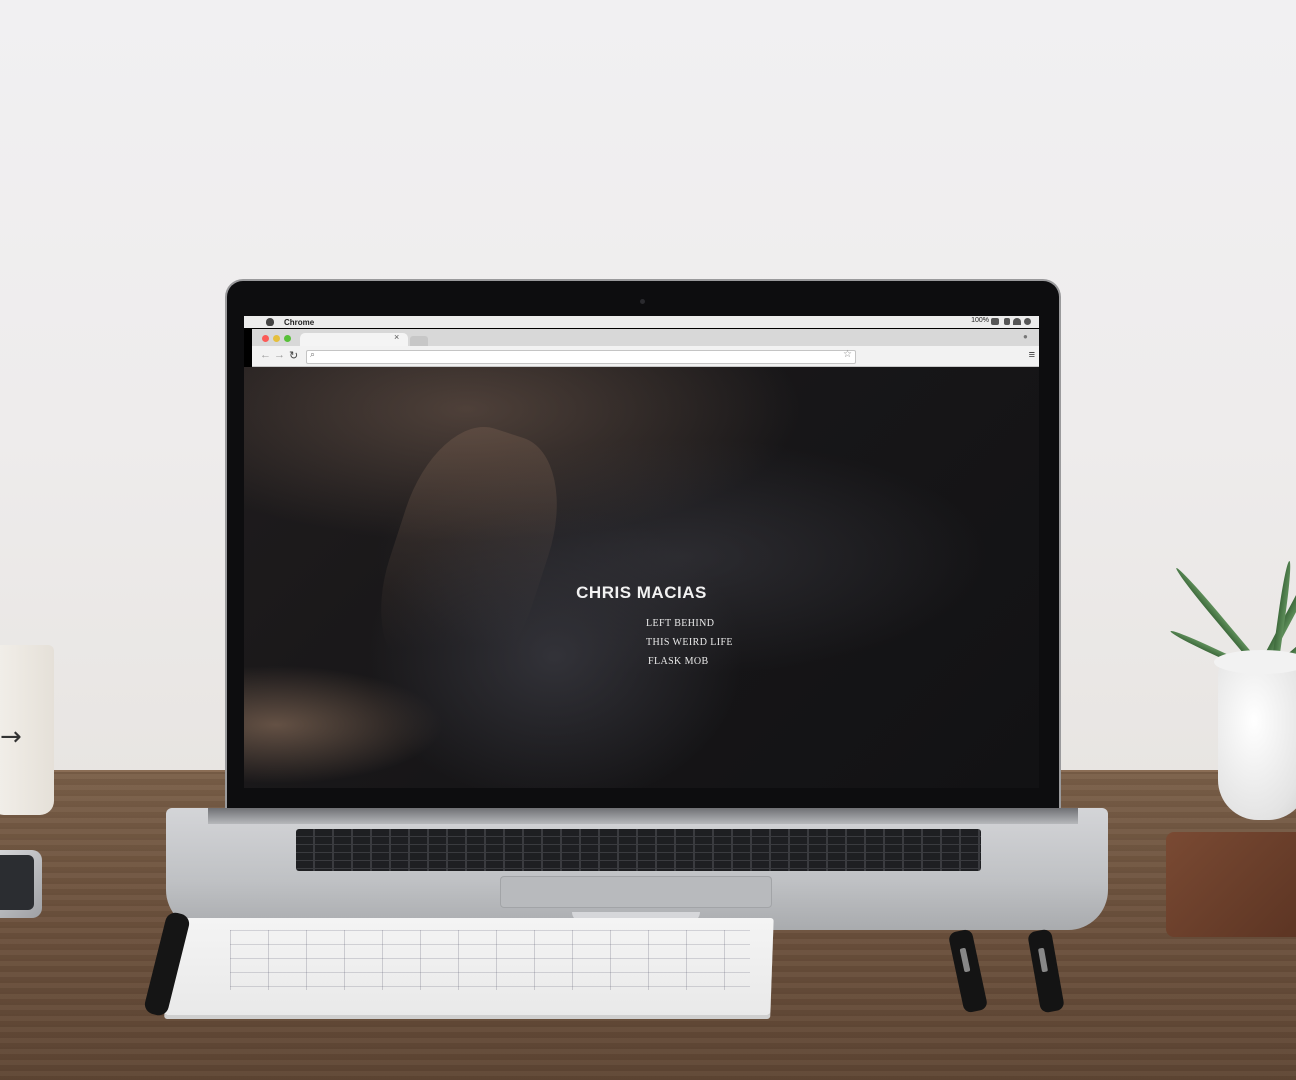  I want to click on laptop-hinge, so click(643, 816).